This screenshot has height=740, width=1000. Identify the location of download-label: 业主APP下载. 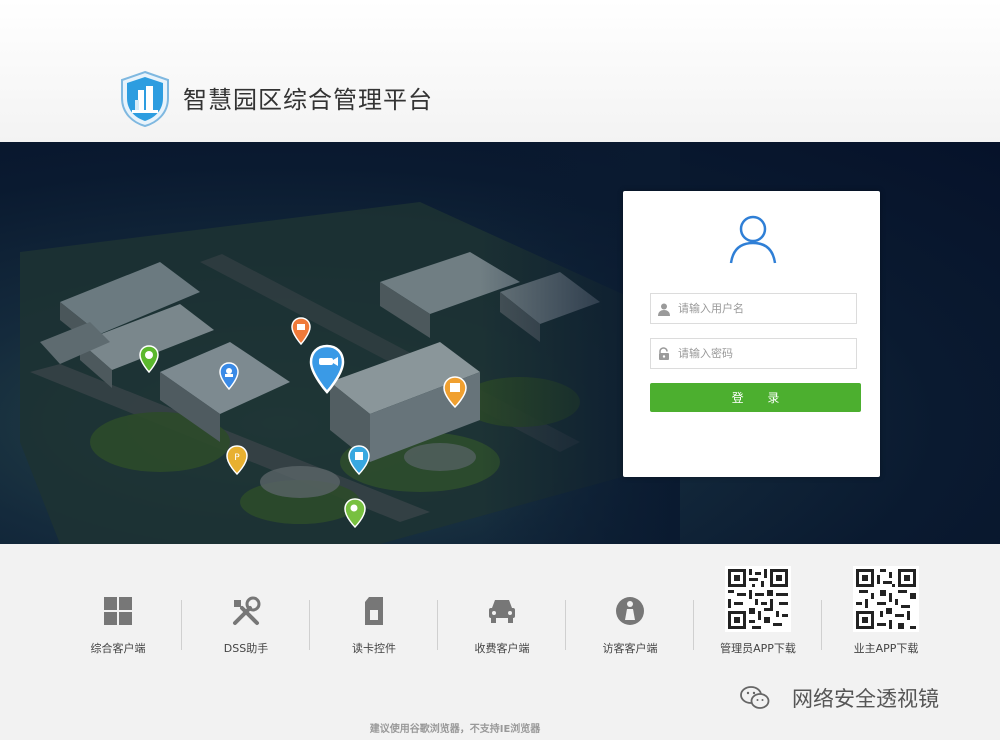
(886, 648).